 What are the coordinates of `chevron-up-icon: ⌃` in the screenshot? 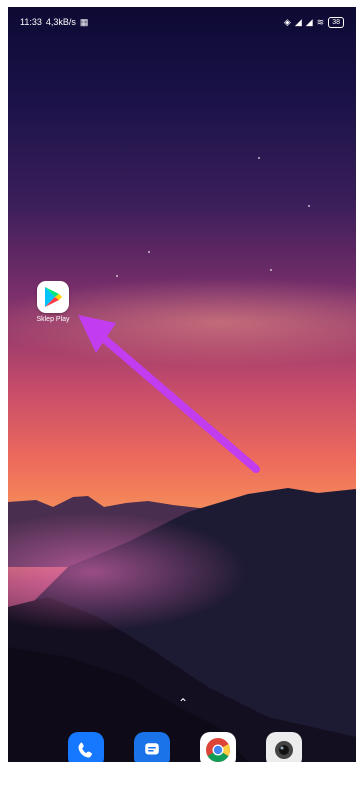 It's located at (183, 703).